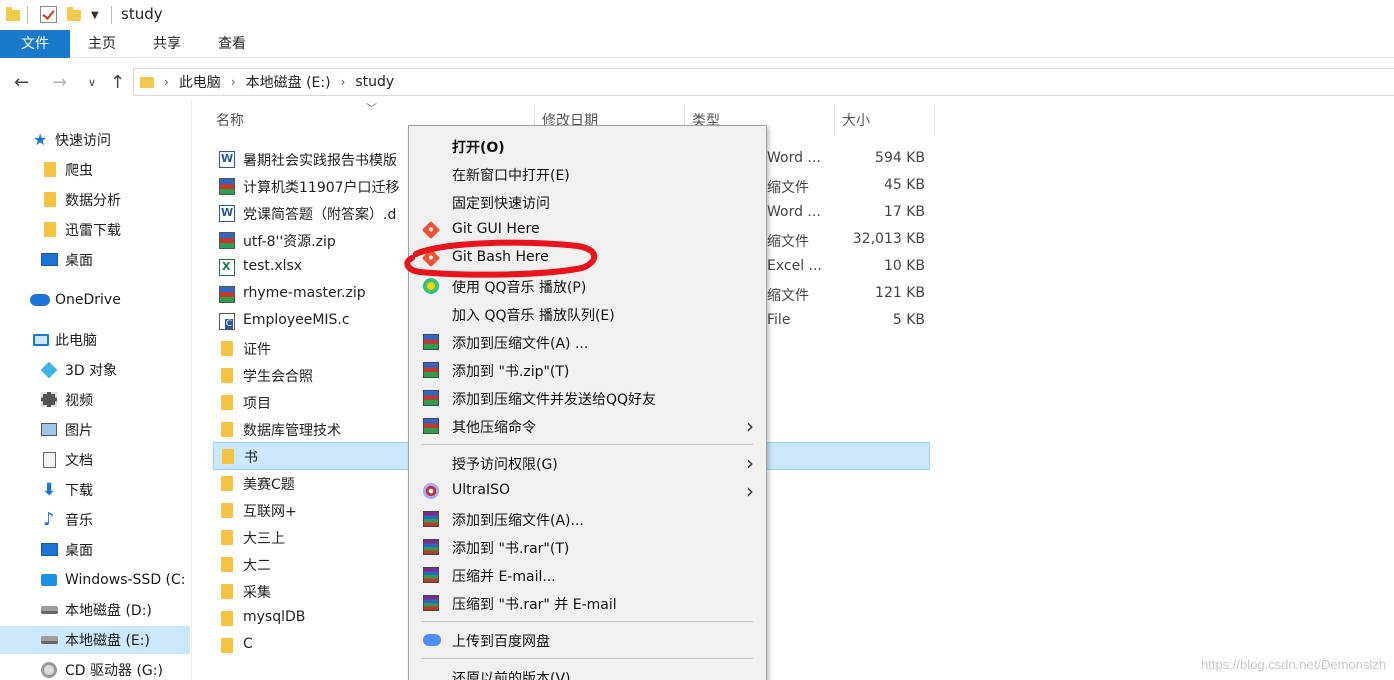 The height and width of the screenshot is (680, 1394). I want to click on baidu-netdisk-icon, so click(432, 640).